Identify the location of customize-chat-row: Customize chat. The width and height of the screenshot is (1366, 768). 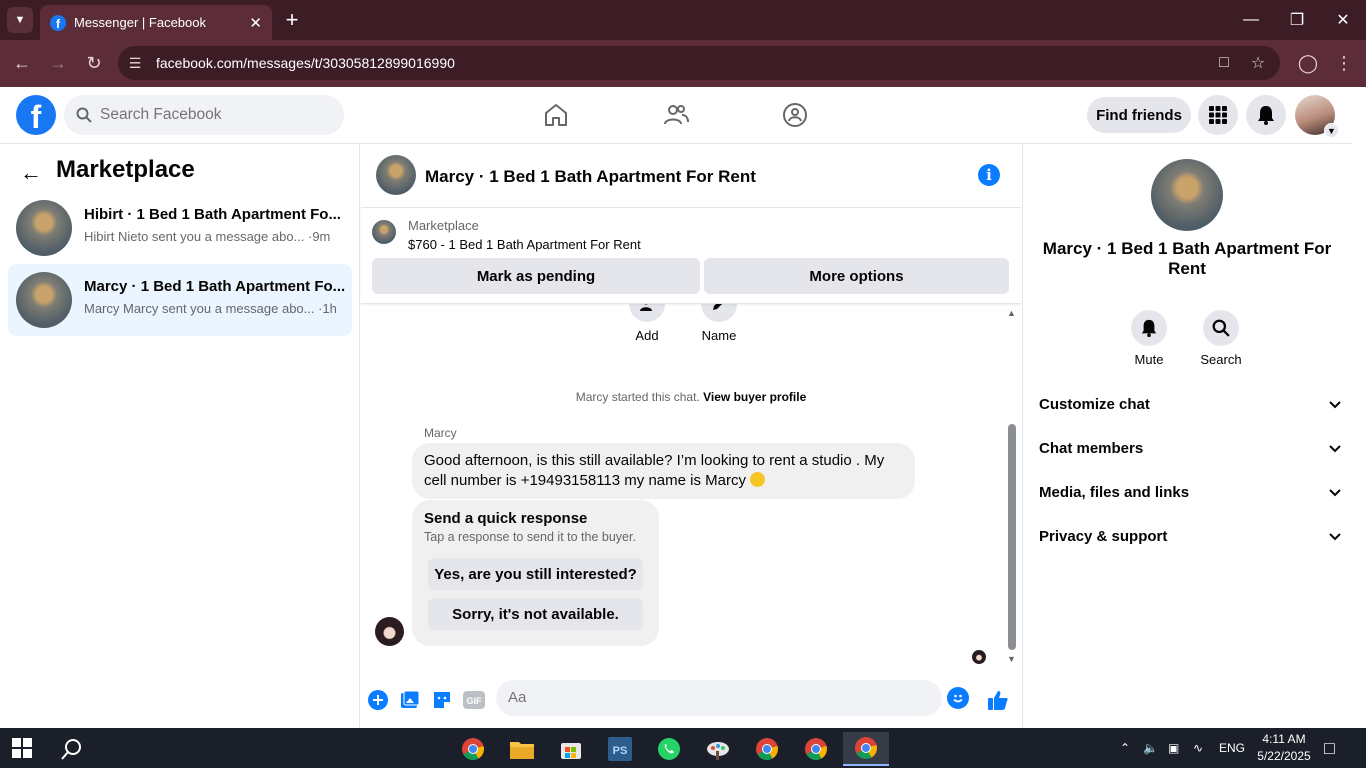
(1190, 404).